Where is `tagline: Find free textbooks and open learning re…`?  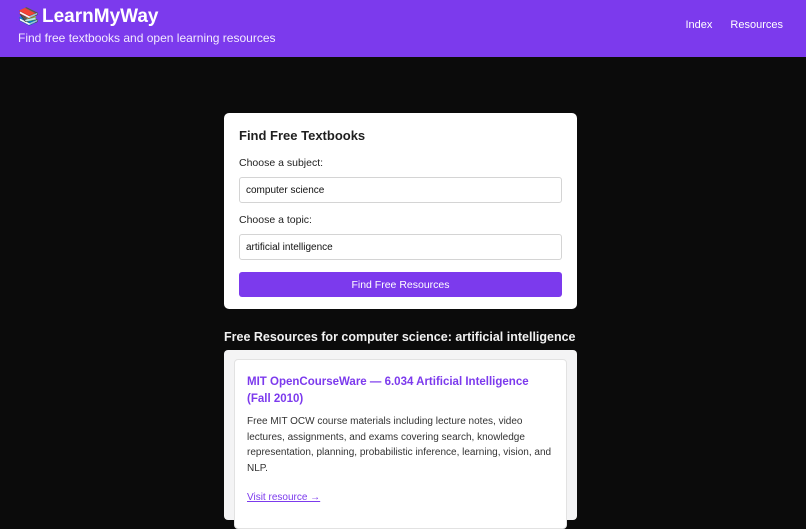
tagline: Find free textbooks and open learning re… is located at coordinates (147, 38).